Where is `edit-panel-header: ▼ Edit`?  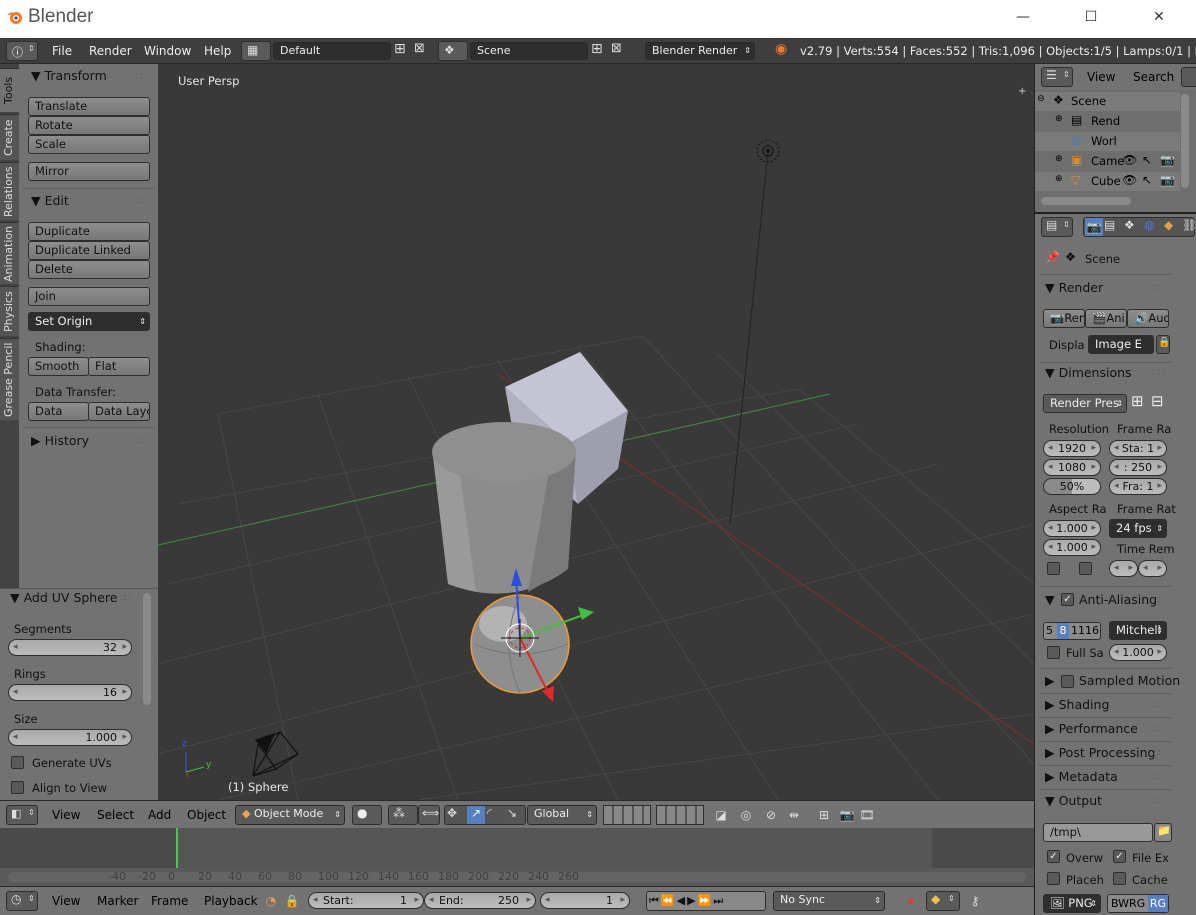
edit-panel-header: ▼ Edit is located at coordinates (50, 200).